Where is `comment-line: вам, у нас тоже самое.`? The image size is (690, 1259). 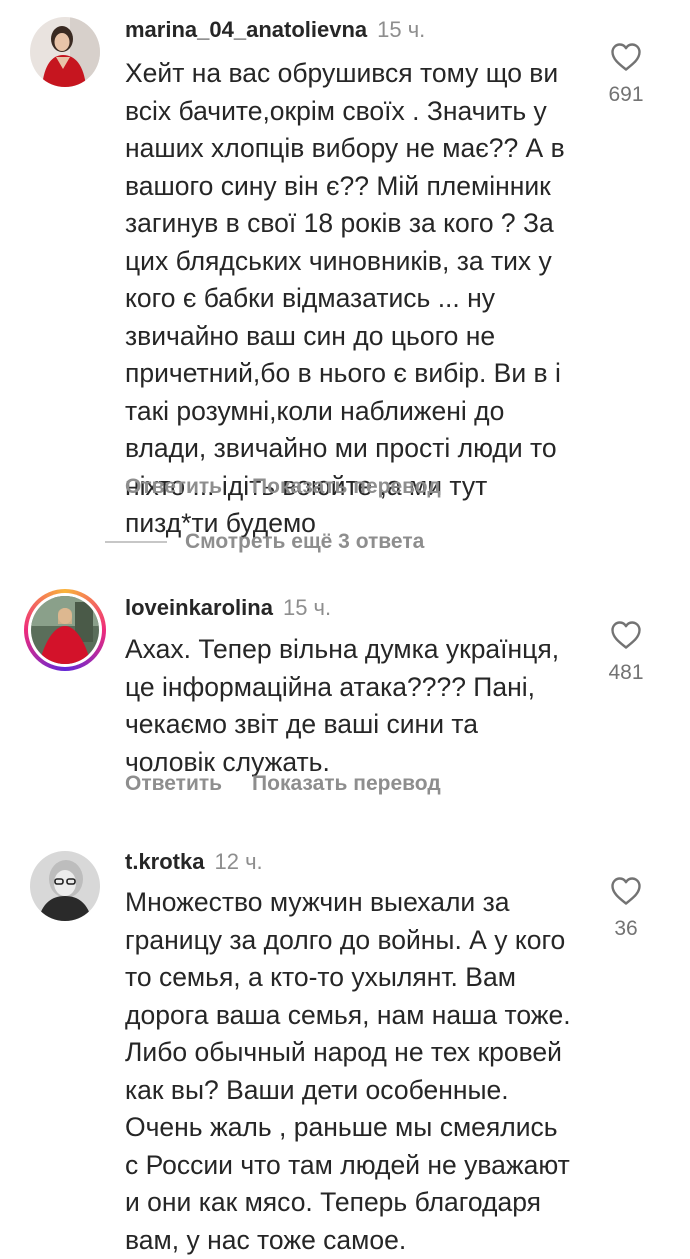
comment-line: вам, у нас тоже самое. is located at coordinates (362, 1240).